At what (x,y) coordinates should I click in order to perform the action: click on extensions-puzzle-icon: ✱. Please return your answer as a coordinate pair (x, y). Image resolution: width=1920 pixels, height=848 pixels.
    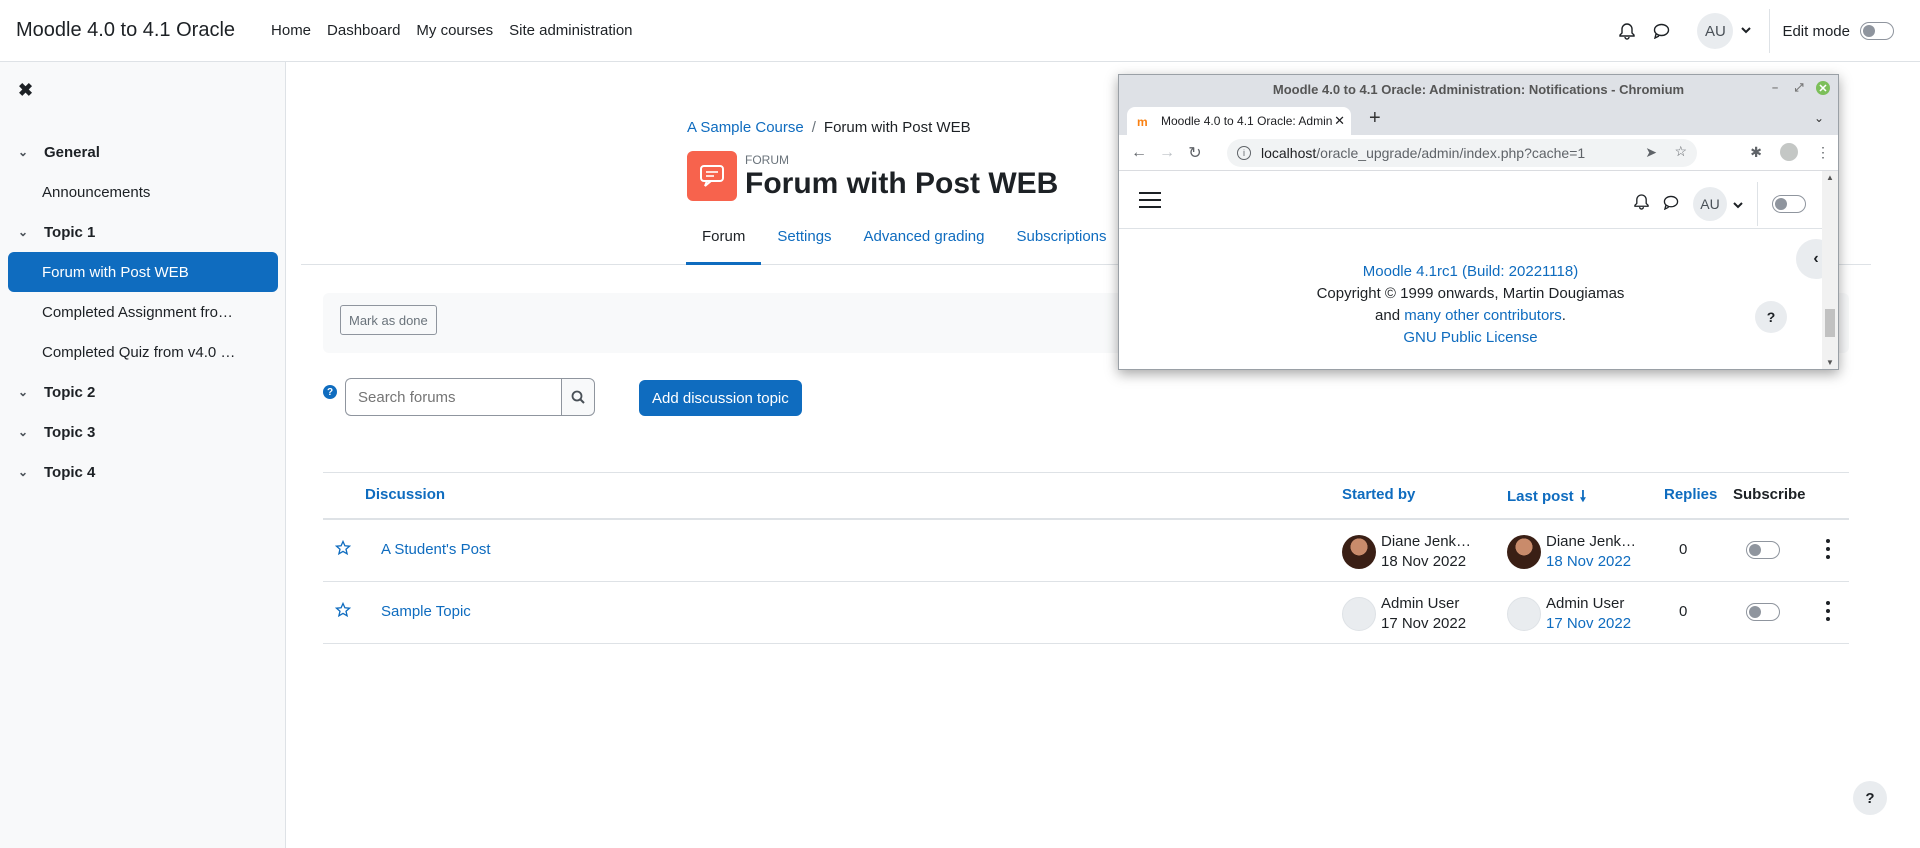
    Looking at the image, I should click on (1756, 152).